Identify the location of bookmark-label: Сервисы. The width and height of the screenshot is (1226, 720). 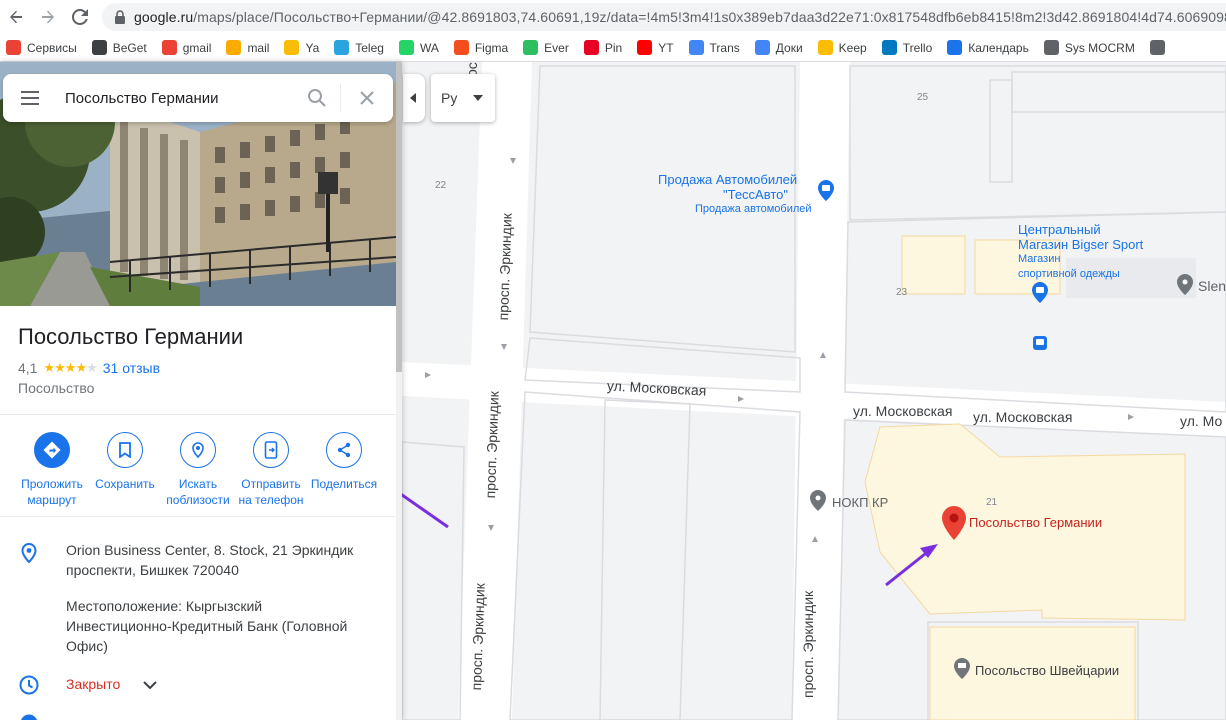
(52, 47).